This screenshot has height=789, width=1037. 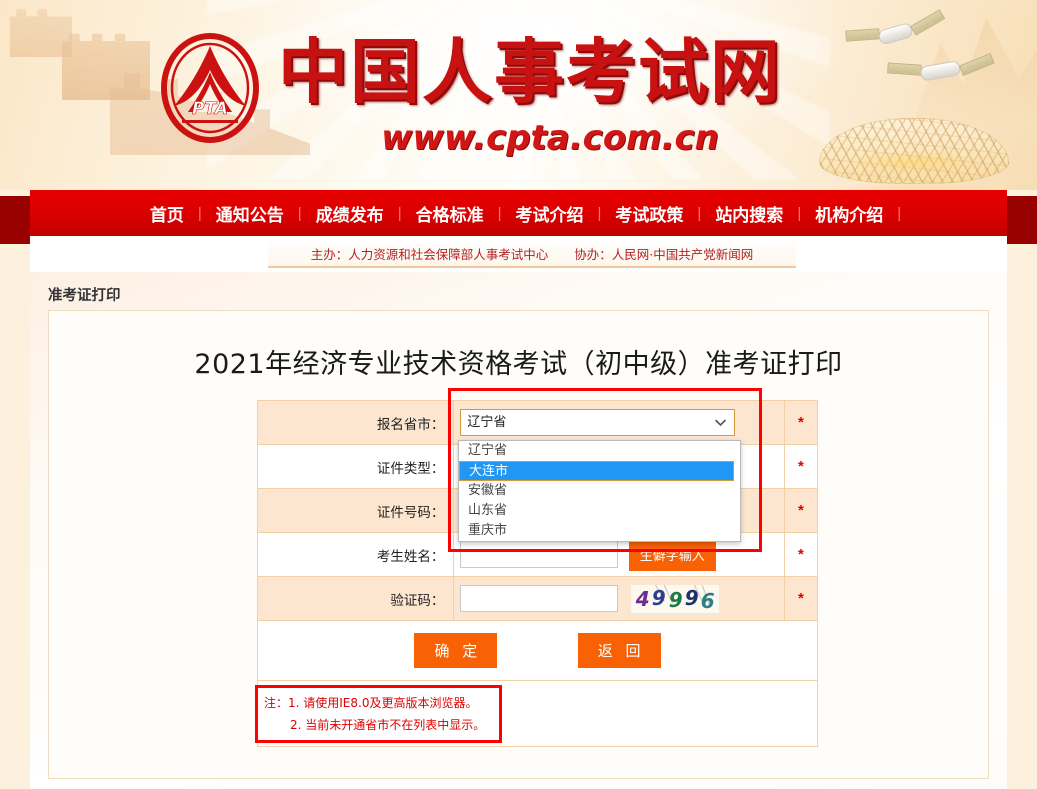 What do you see at coordinates (167, 213) in the screenshot?
I see `nav-item-home: 首页` at bounding box center [167, 213].